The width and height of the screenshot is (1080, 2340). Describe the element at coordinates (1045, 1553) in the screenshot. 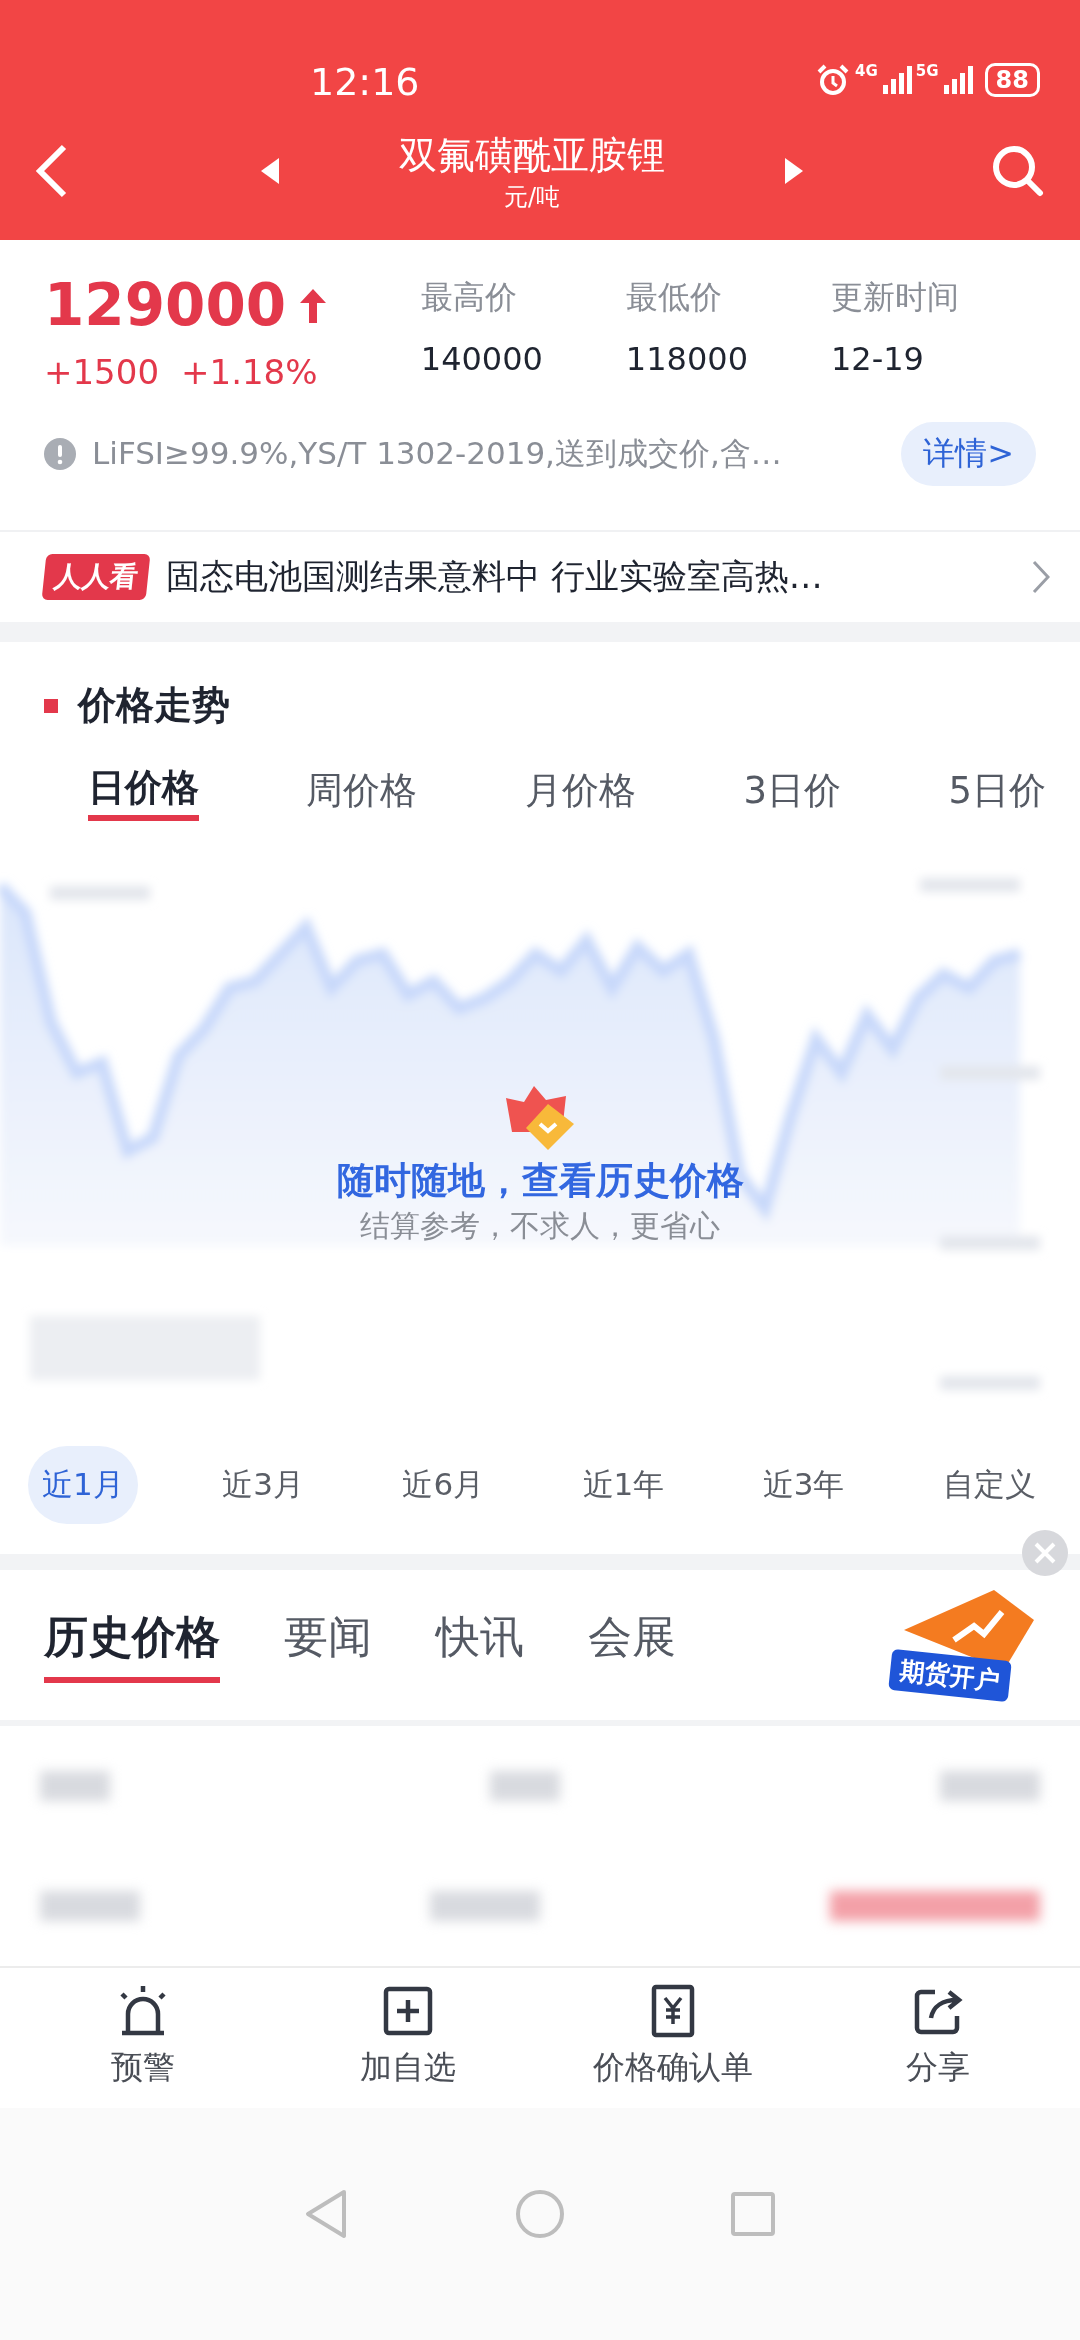

I see `close-icon` at that location.